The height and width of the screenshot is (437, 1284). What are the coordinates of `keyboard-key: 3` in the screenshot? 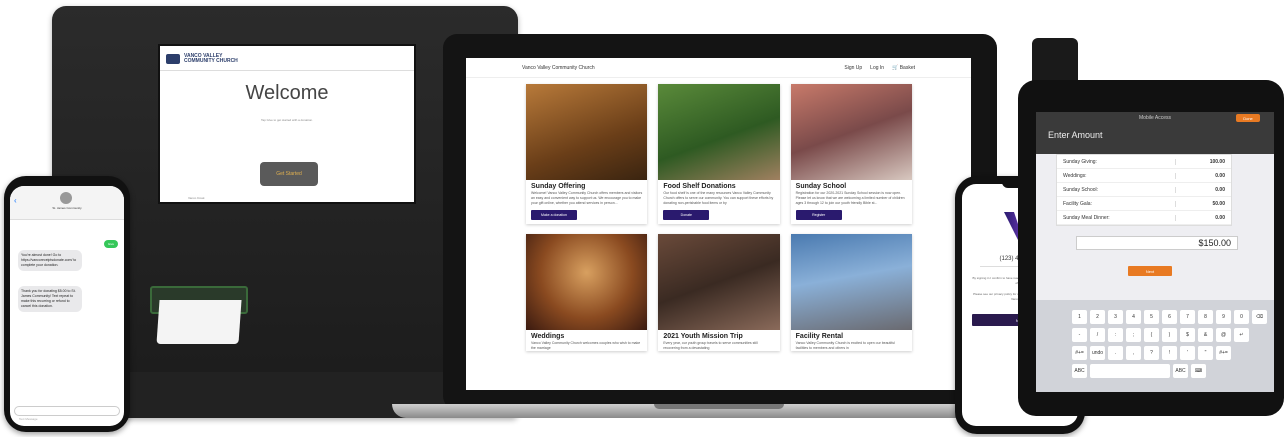 It's located at (1115, 317).